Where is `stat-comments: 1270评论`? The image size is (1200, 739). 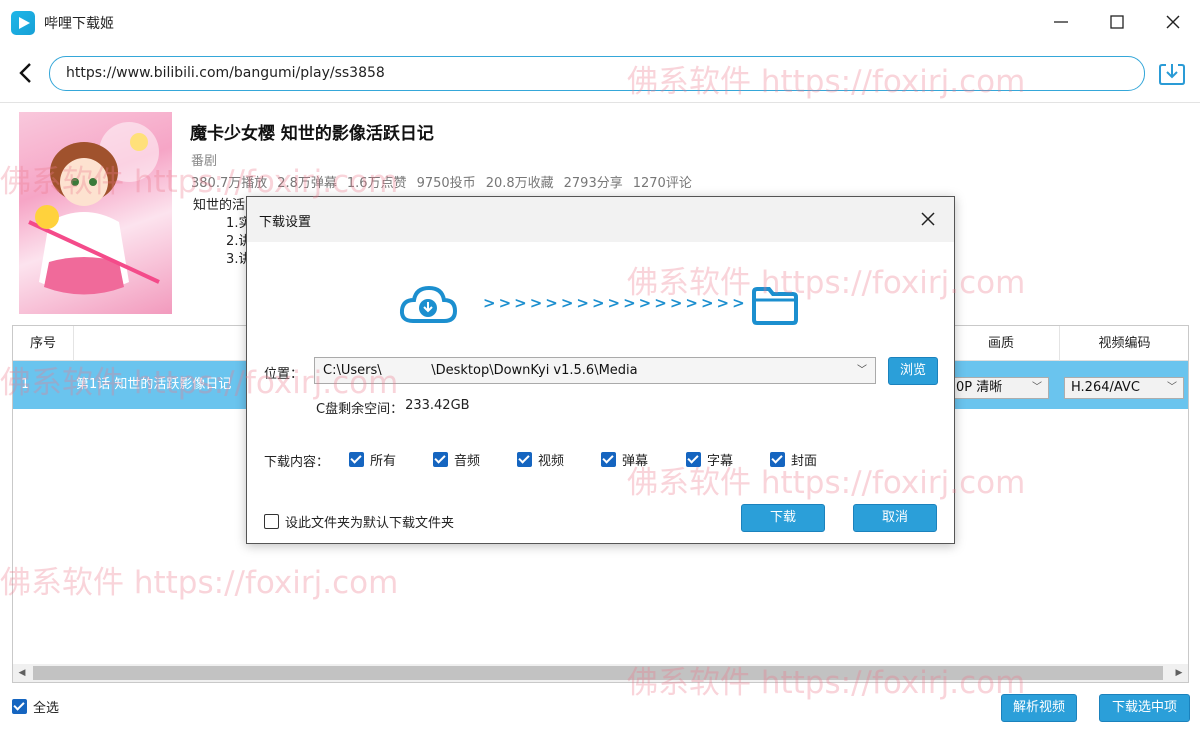 stat-comments: 1270评论 is located at coordinates (662, 183).